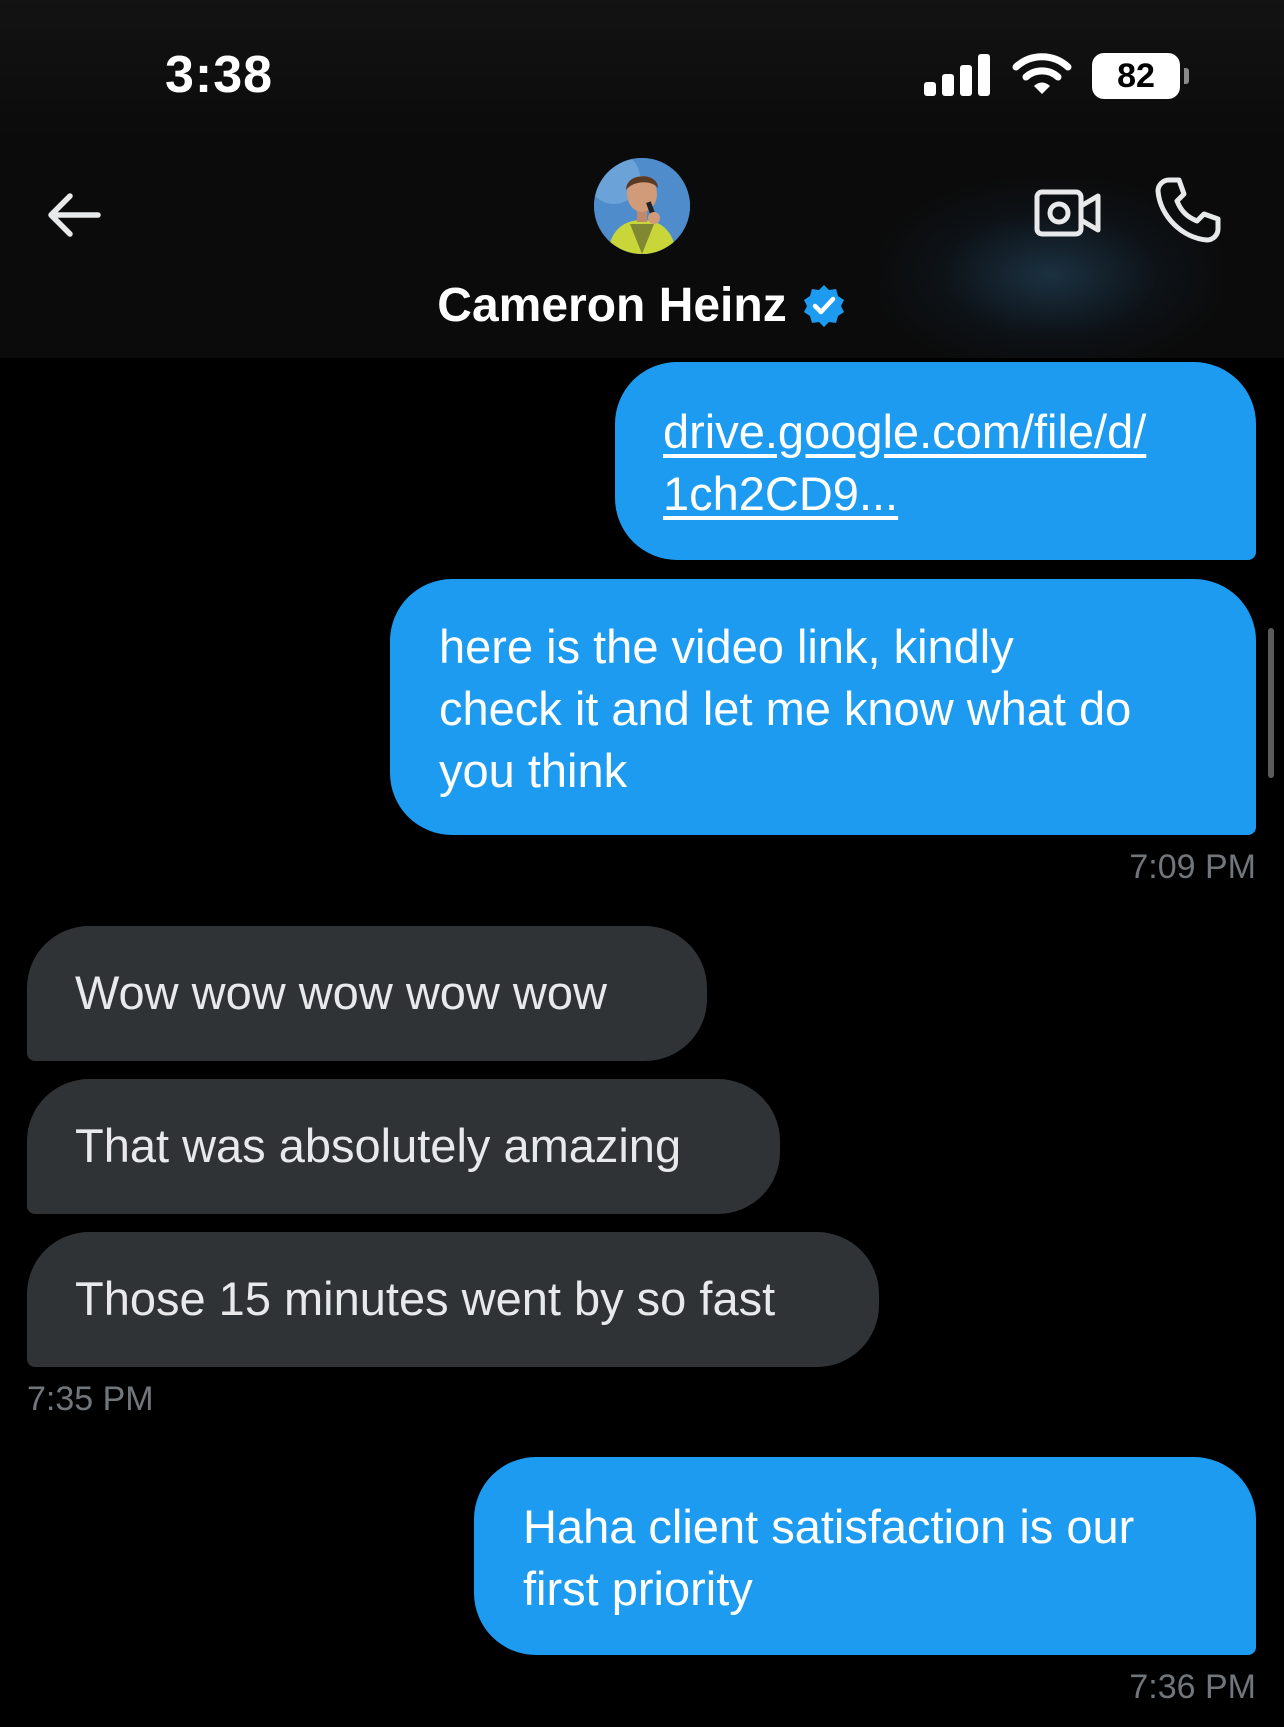  I want to click on message-text: Haha client satisfaction is our, so click(829, 1526).